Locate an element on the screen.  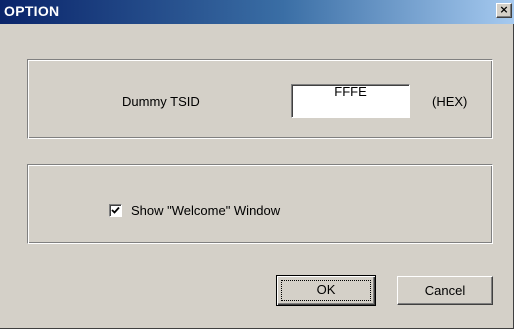
cancel-button: Cancel is located at coordinates (445, 290).